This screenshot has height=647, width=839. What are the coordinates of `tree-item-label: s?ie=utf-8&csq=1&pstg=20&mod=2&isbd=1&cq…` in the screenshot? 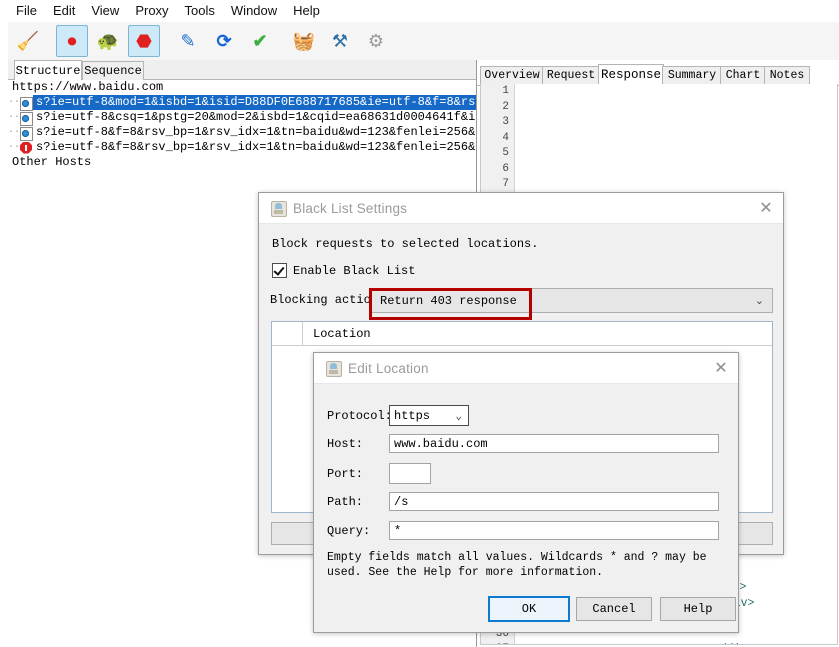 It's located at (256, 117).